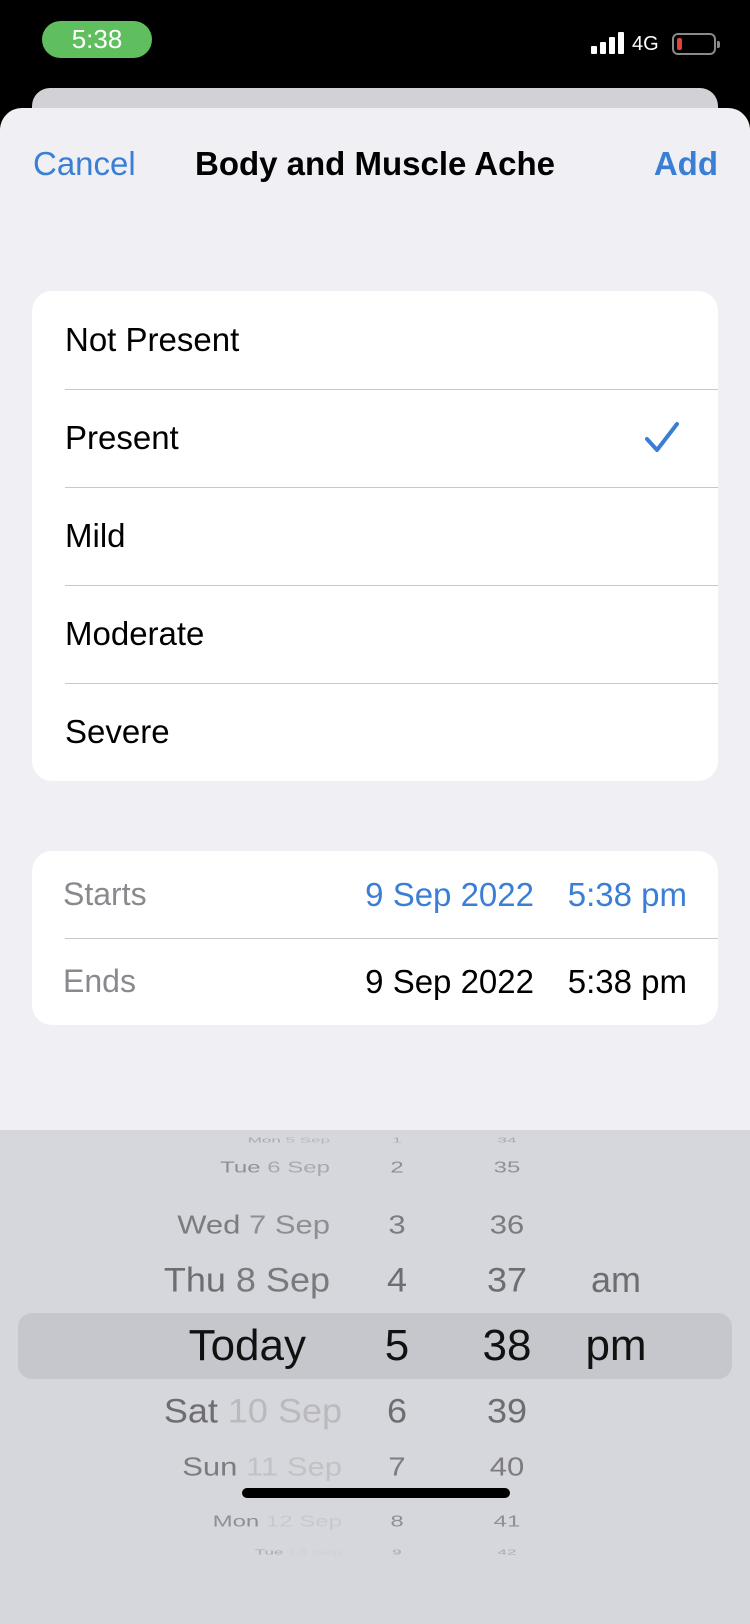 This screenshot has height=1624, width=750. I want to click on picker-date: 12 Sep, so click(300, 1521).